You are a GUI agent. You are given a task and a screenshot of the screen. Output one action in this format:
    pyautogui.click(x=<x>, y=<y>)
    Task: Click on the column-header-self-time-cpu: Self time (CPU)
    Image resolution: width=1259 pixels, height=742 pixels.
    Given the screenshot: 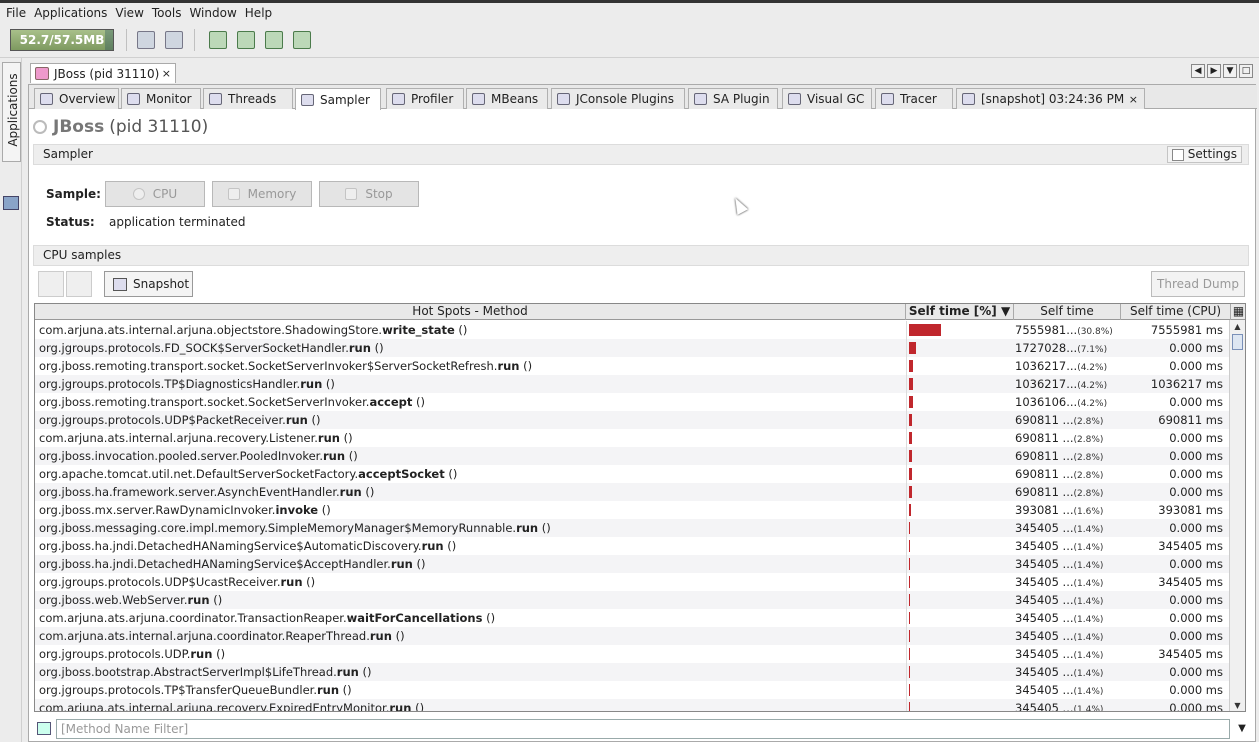 What is the action you would take?
    pyautogui.click(x=1176, y=312)
    